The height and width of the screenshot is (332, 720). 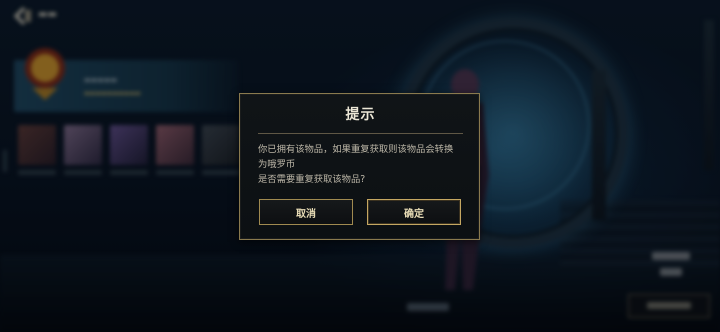 What do you see at coordinates (360, 133) in the screenshot?
I see `dialog-divider` at bounding box center [360, 133].